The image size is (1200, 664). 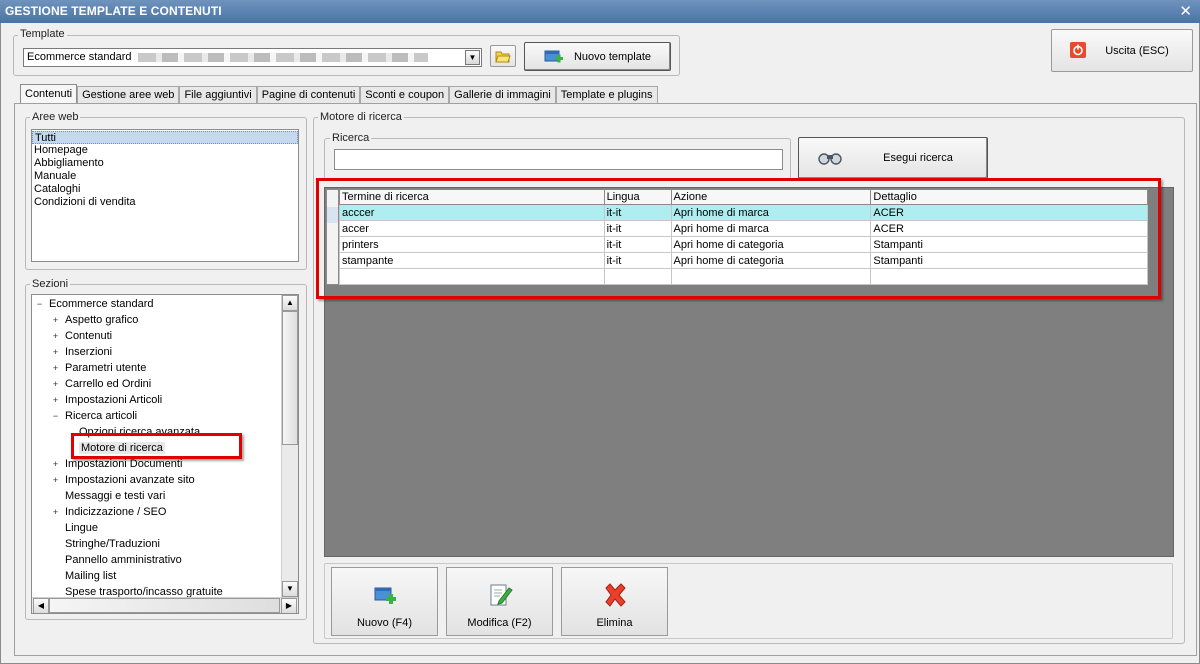 I want to click on template-select: Ecommerce standard ▼, so click(x=252, y=57).